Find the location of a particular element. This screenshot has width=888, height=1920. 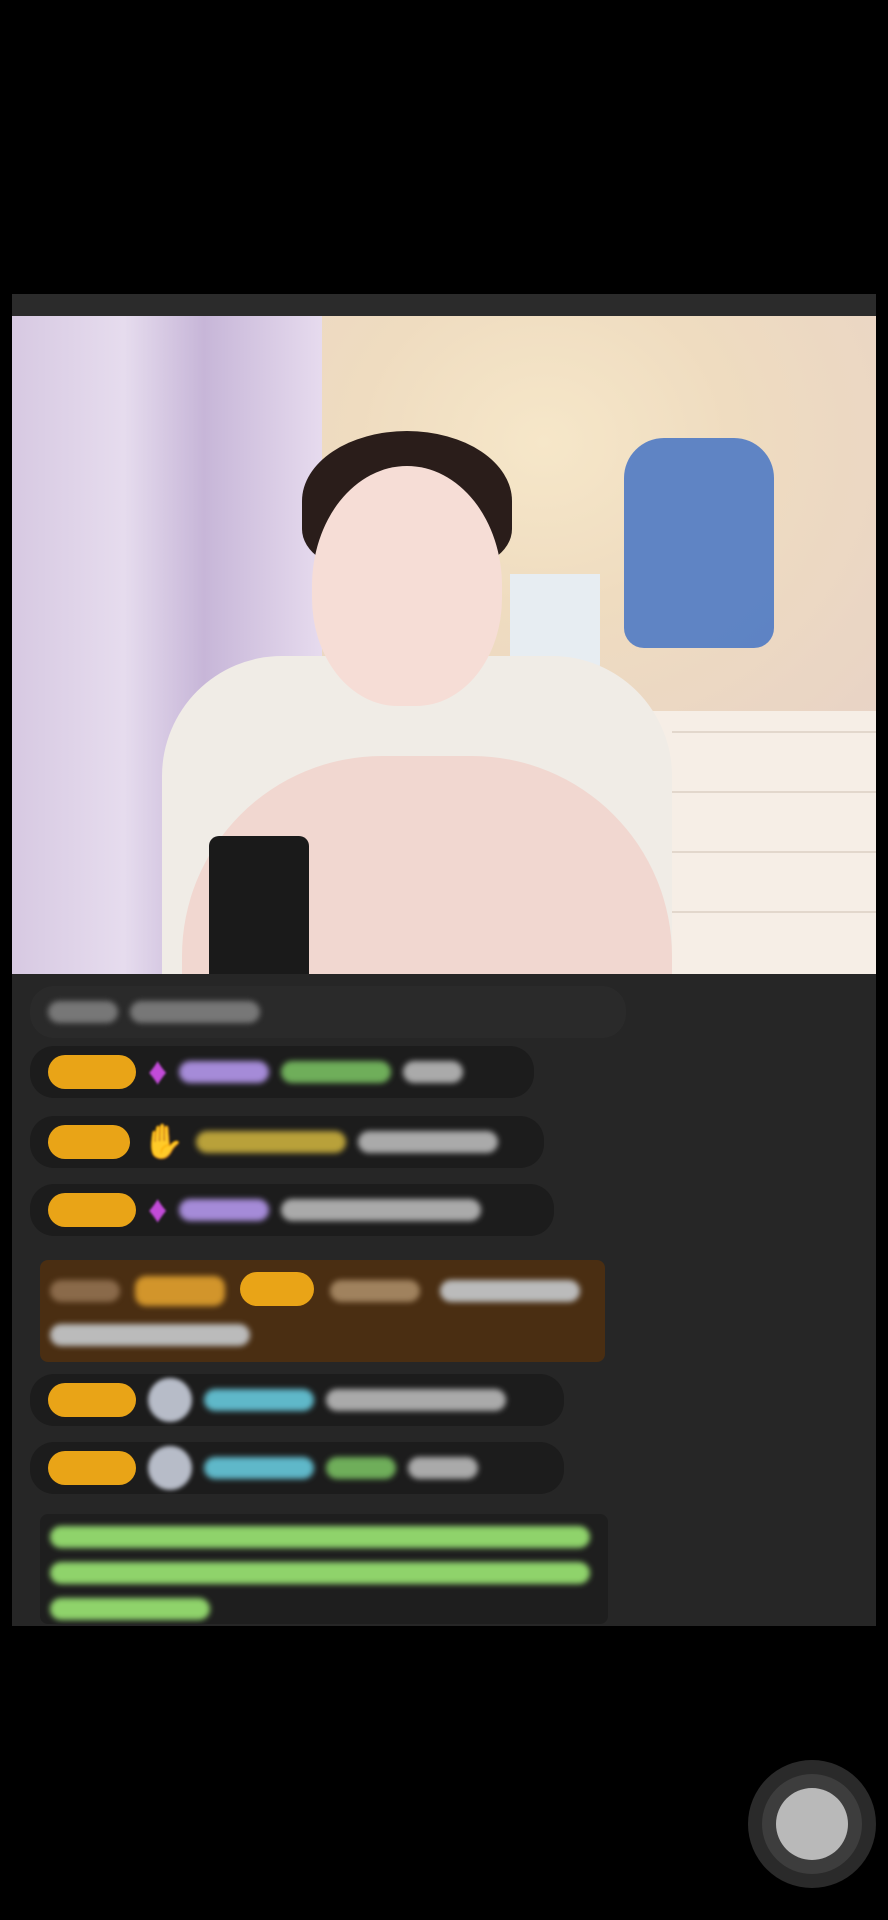

floating-record-button is located at coordinates (812, 1824).